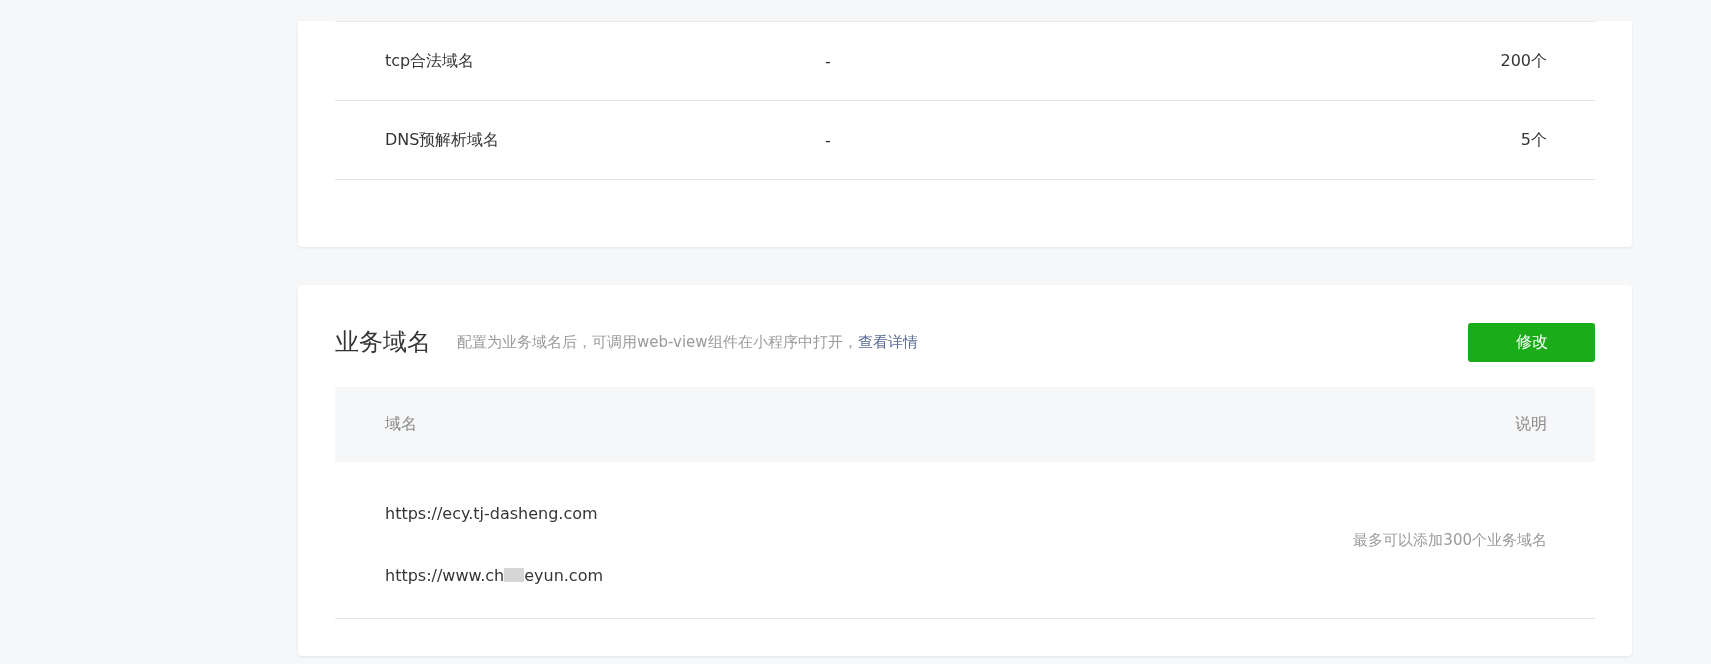 Image resolution: width=1711 pixels, height=664 pixels. I want to click on table-cell-text: tcp合法域名, so click(430, 61).